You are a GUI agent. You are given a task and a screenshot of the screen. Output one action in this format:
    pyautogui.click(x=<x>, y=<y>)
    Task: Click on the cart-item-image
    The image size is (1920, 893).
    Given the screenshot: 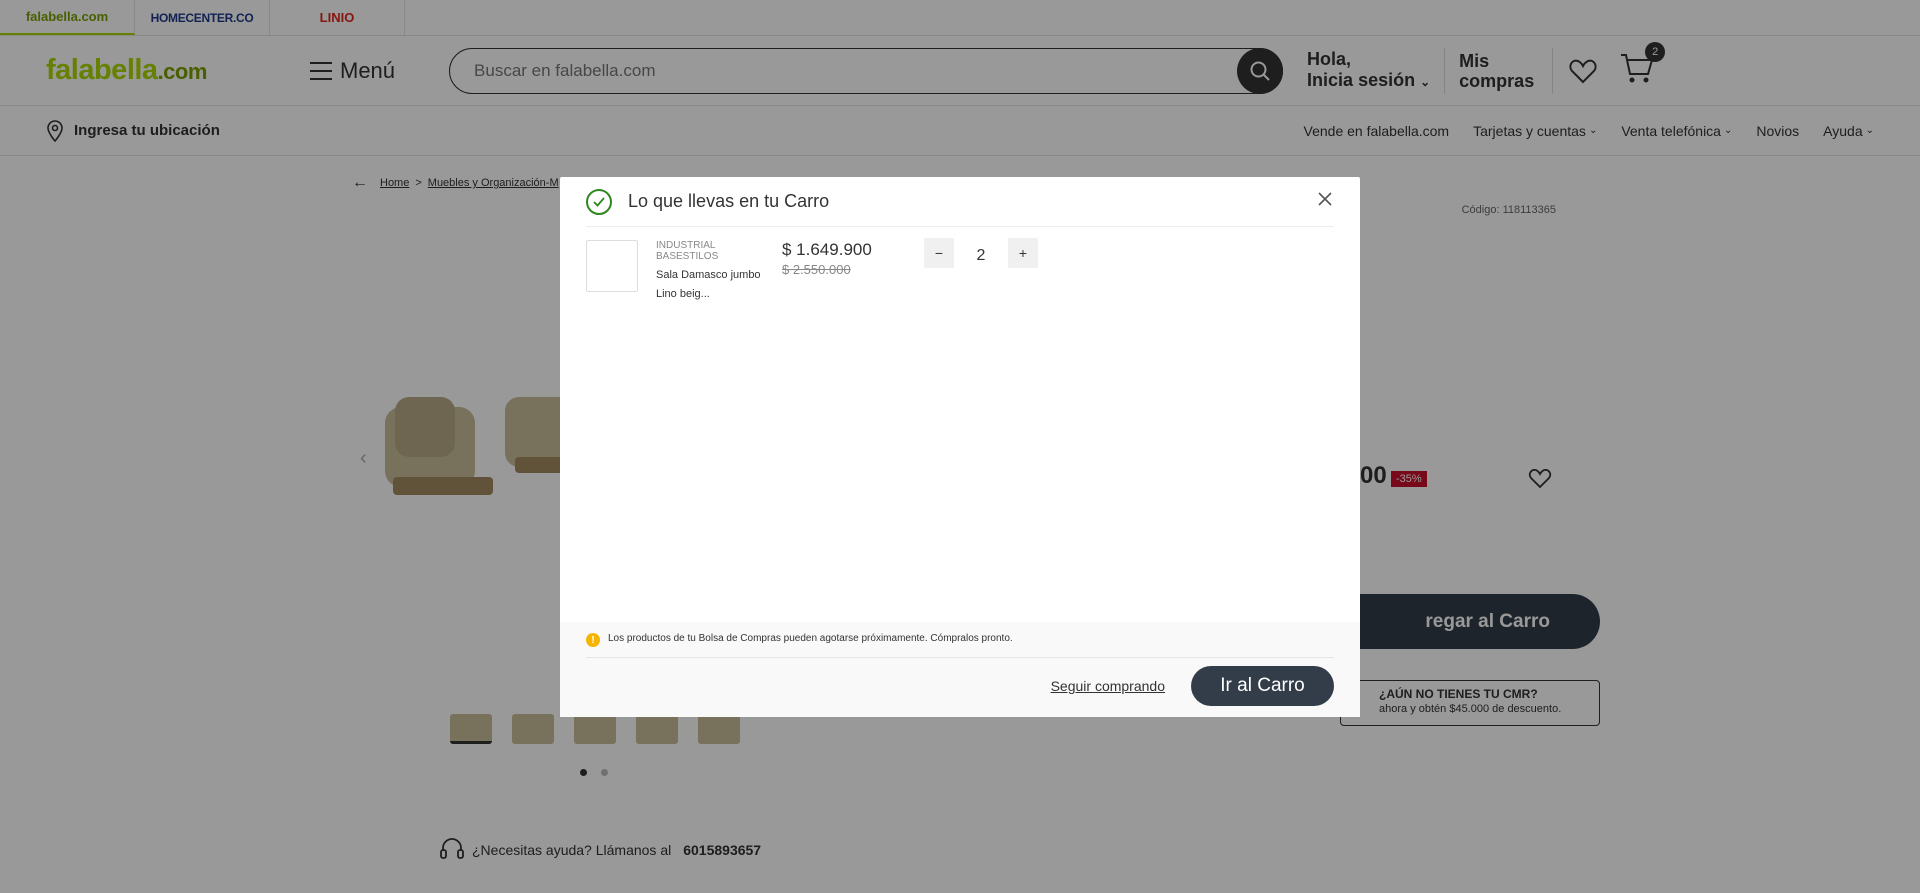 What is the action you would take?
    pyautogui.click(x=612, y=266)
    